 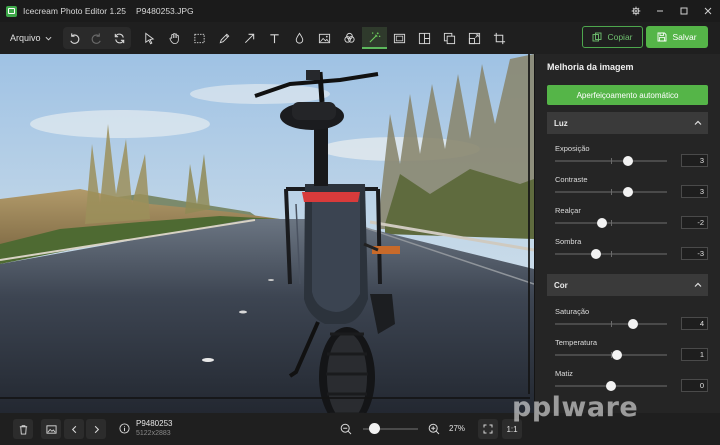 I want to click on previous-button, so click(x=74, y=429).